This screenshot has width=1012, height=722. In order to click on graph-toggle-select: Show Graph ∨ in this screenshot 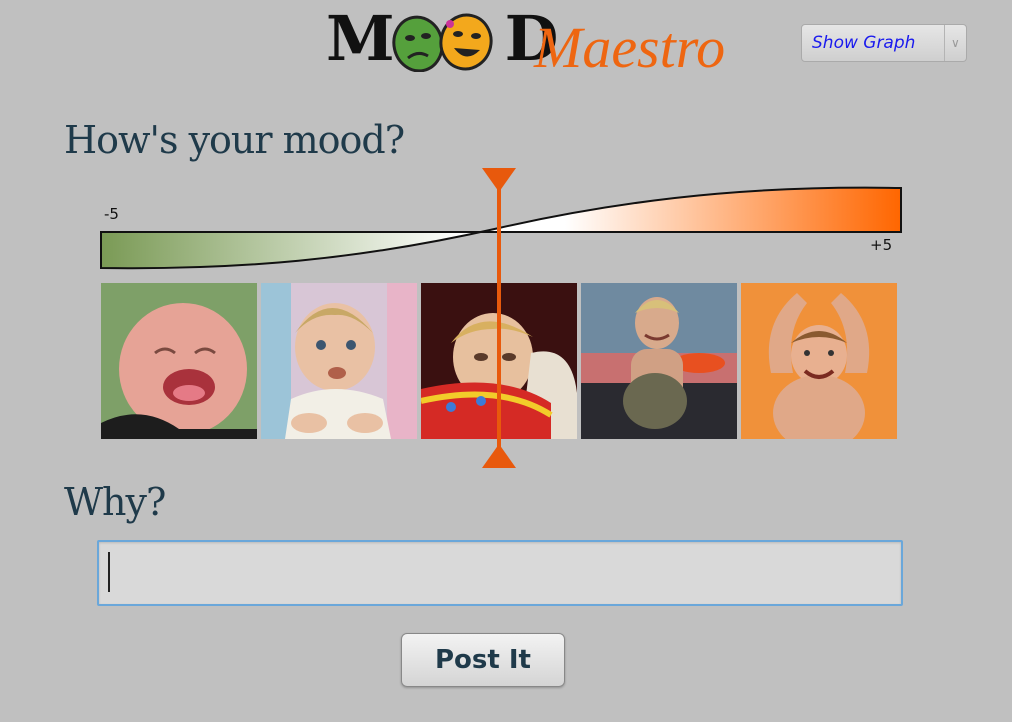, I will do `click(884, 43)`.